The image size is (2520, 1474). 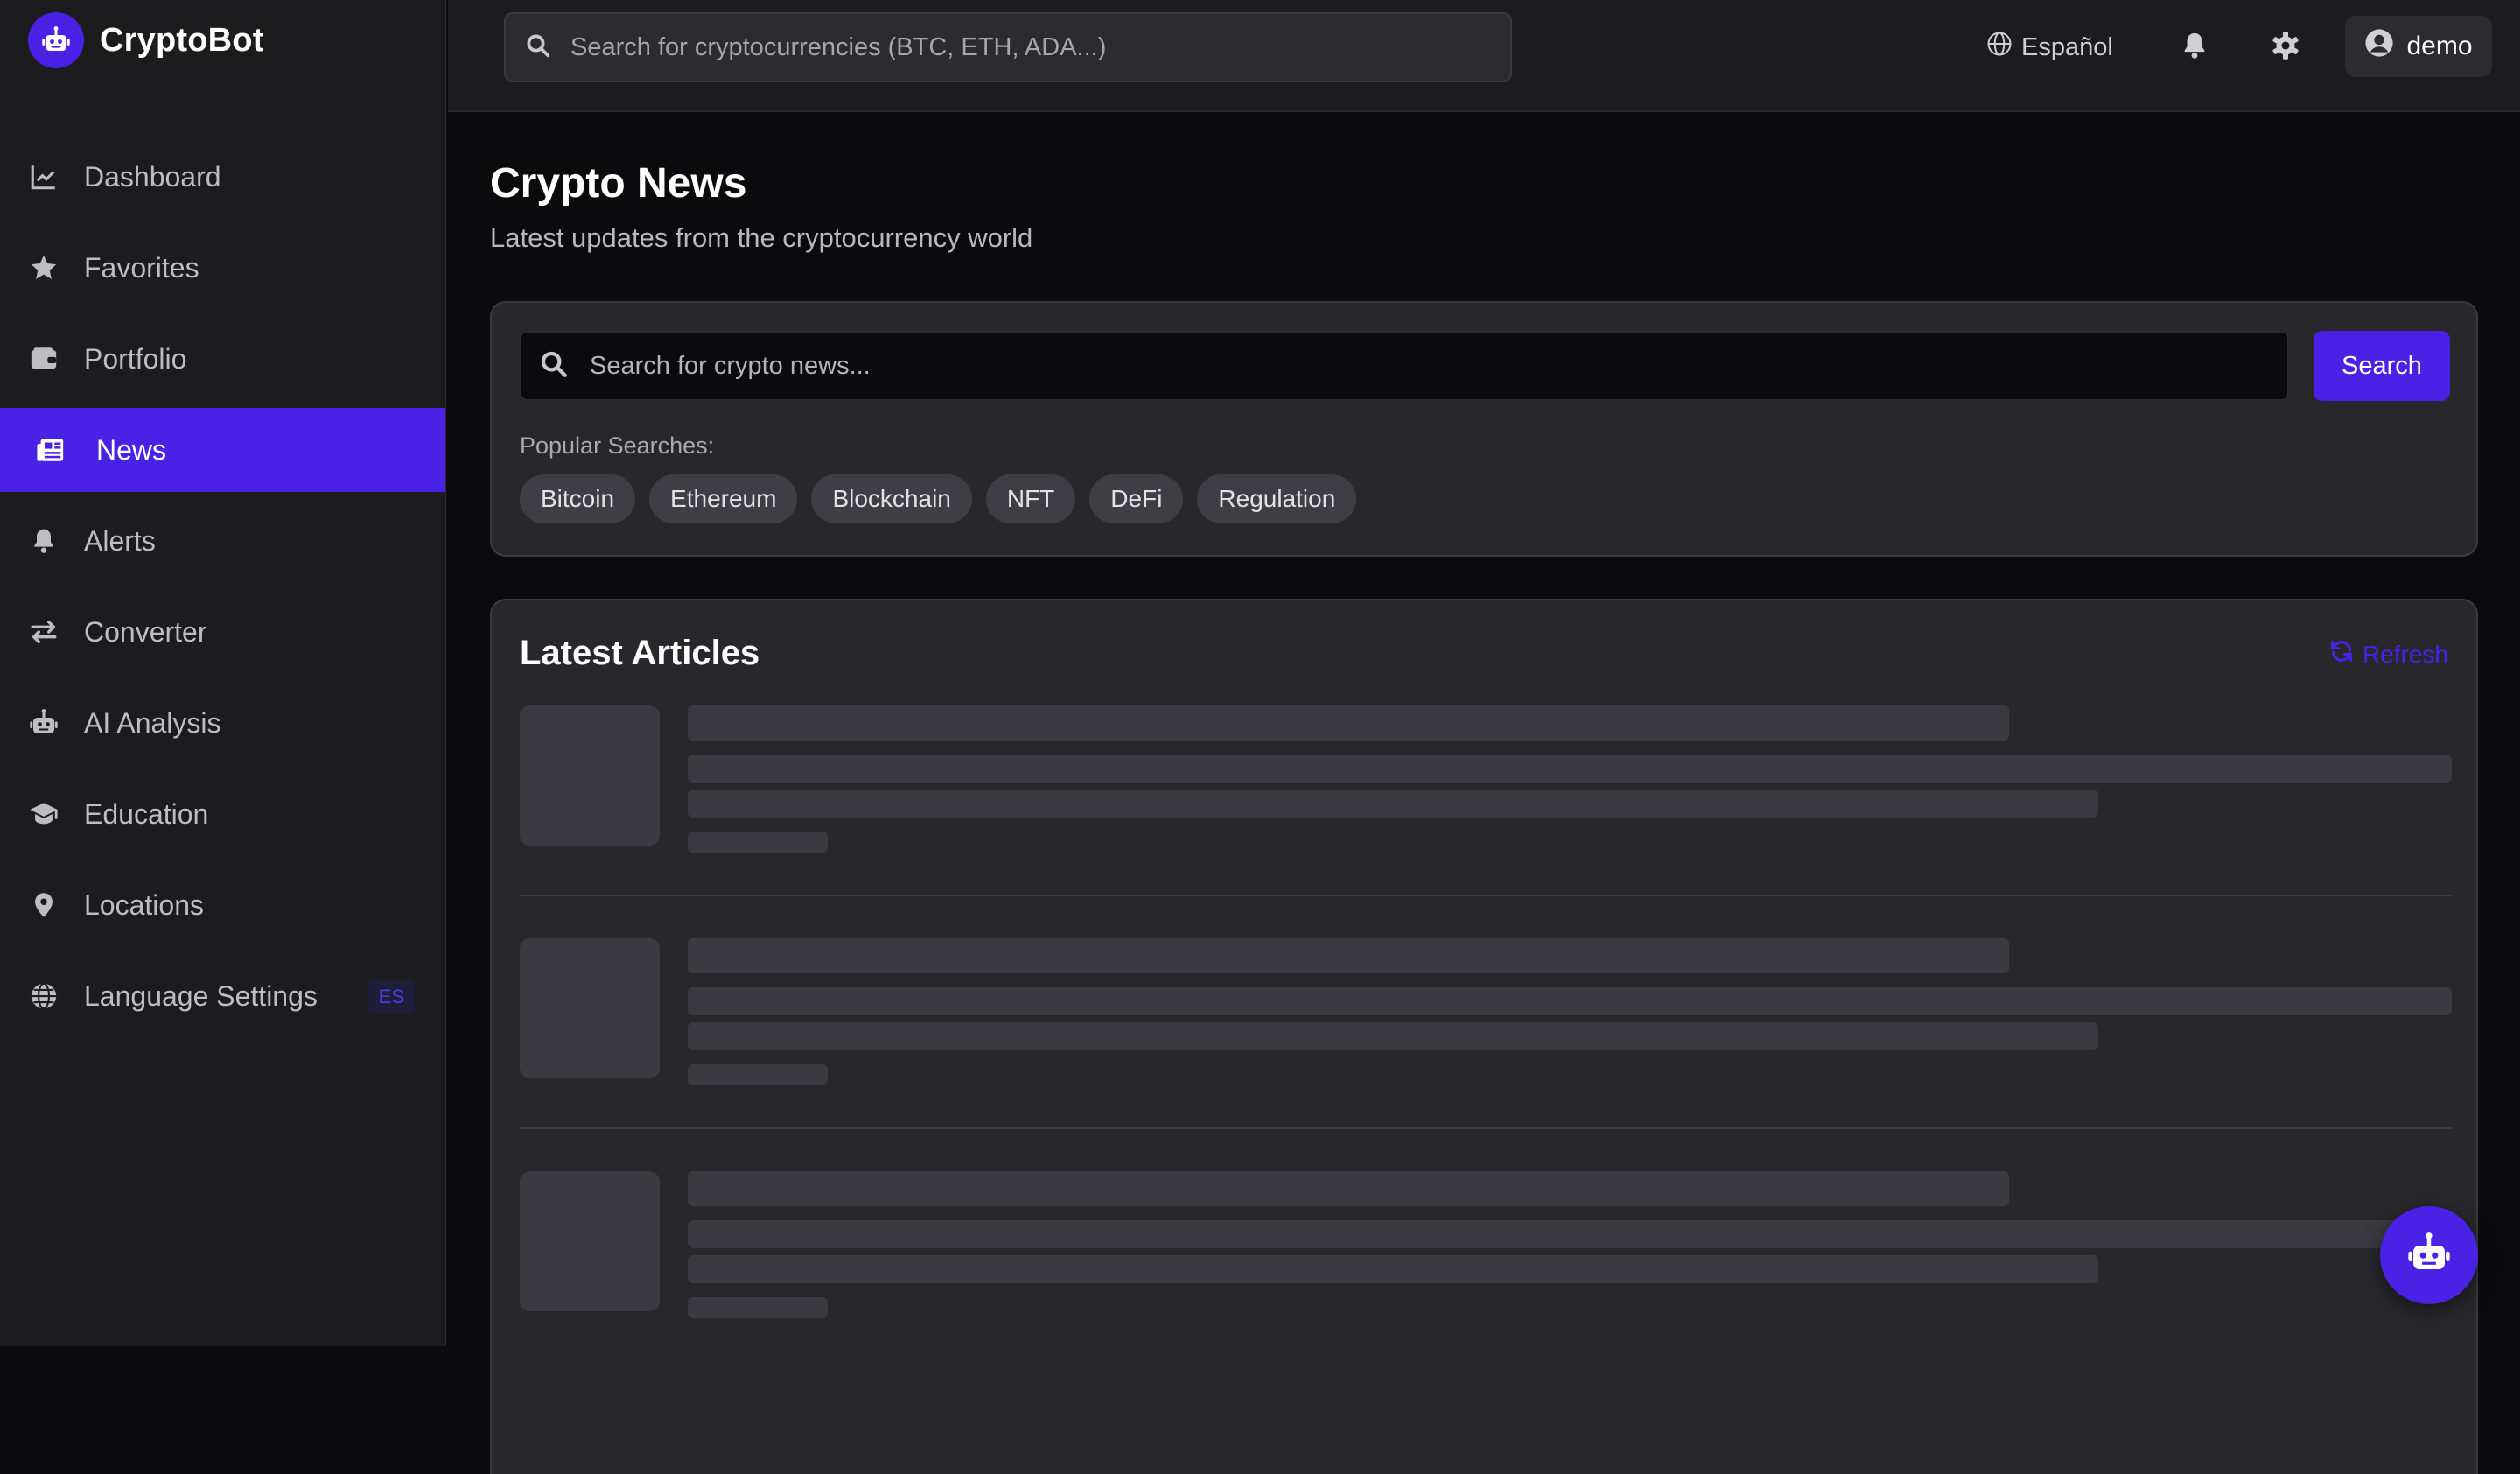 I want to click on sidebar-item-ai-analysis: AI Analysis, so click(x=222, y=723).